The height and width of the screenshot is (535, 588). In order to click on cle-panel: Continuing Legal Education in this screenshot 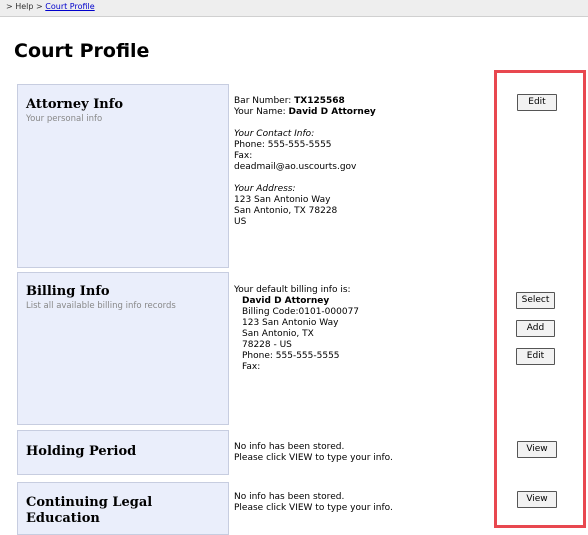, I will do `click(123, 508)`.